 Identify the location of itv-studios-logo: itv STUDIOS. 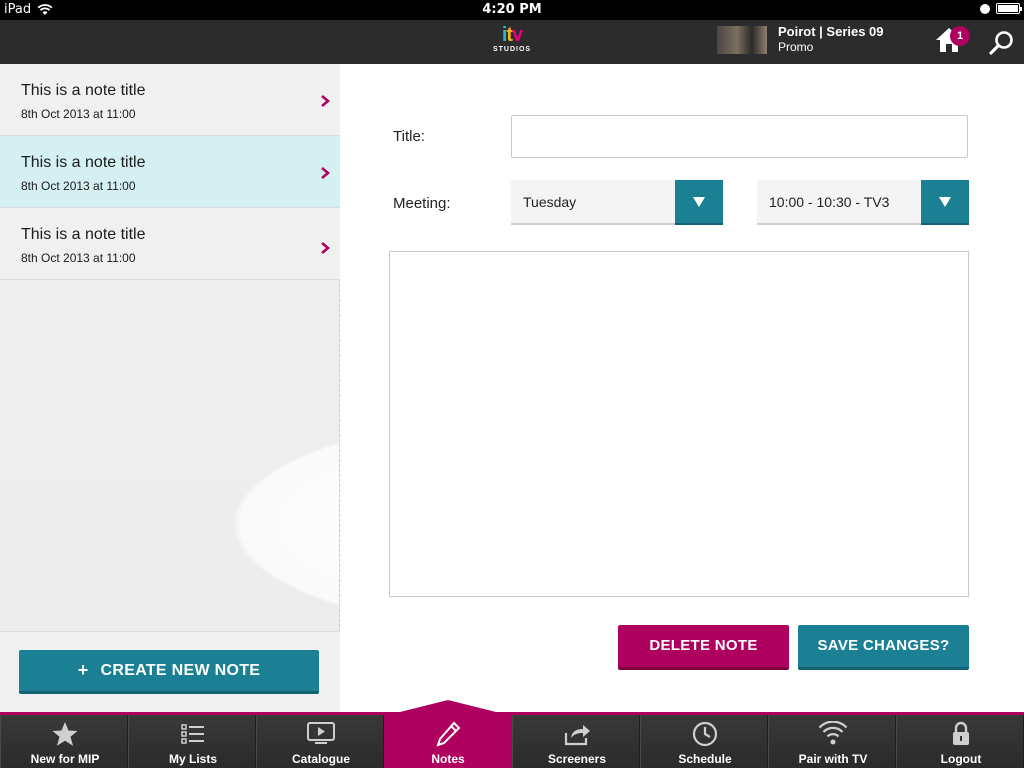
(512, 42).